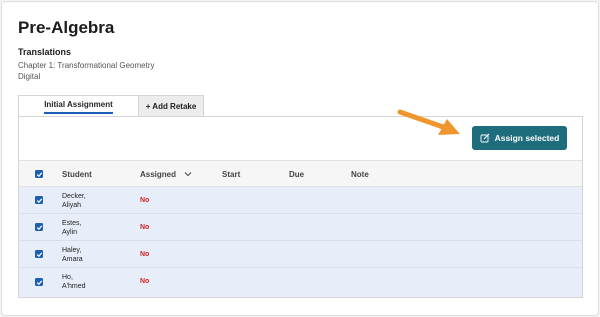 This screenshot has width=600, height=317. What do you see at coordinates (29, 76) in the screenshot?
I see `format-label: Digital` at bounding box center [29, 76].